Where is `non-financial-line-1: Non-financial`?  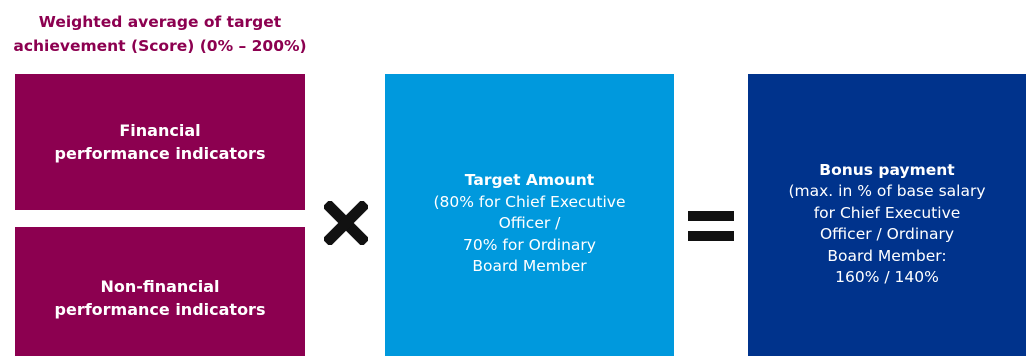 non-financial-line-1: Non-financial is located at coordinates (160, 286).